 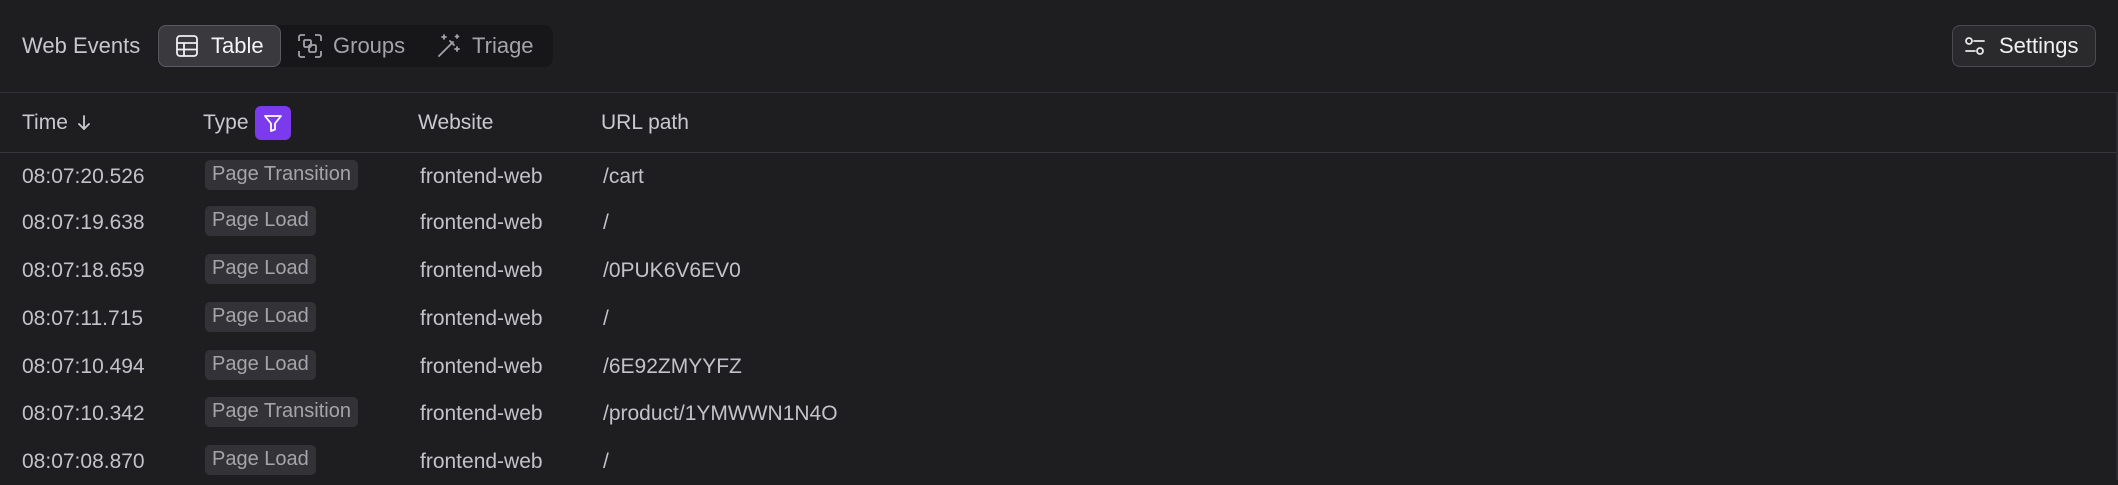 I want to click on settings-button: Settings, so click(x=2024, y=46).